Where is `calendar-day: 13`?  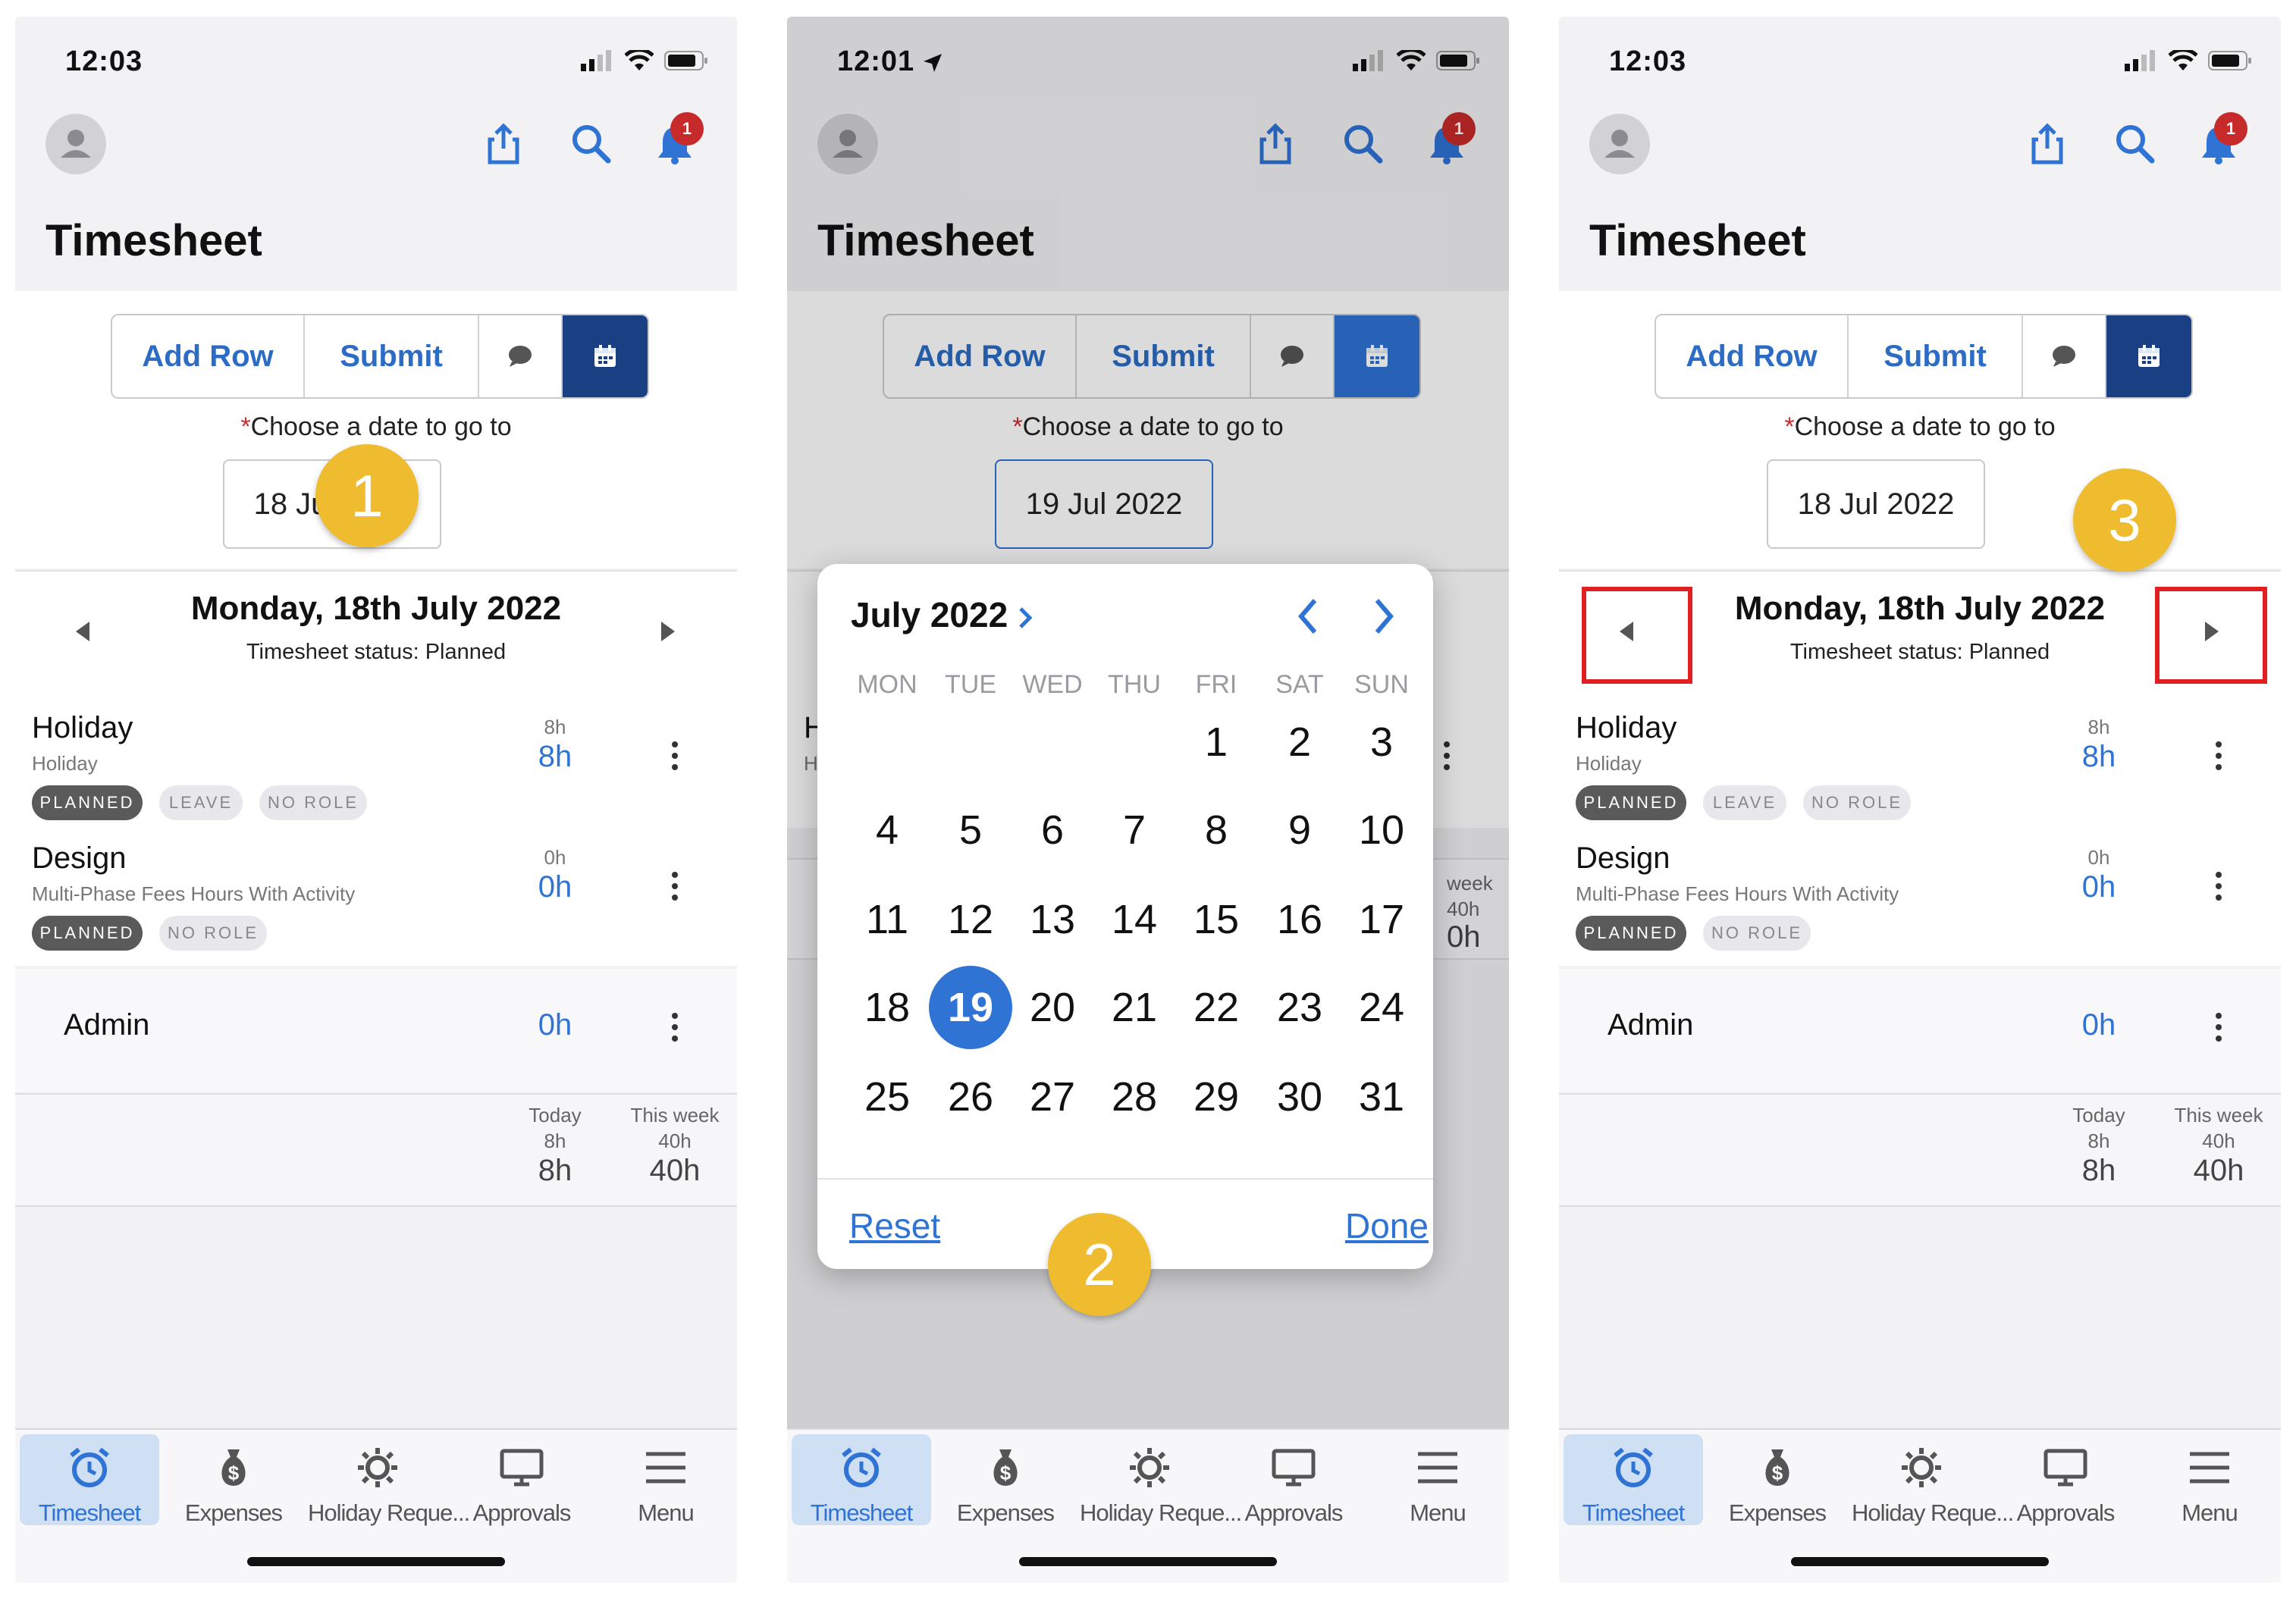 calendar-day: 13 is located at coordinates (1052, 919).